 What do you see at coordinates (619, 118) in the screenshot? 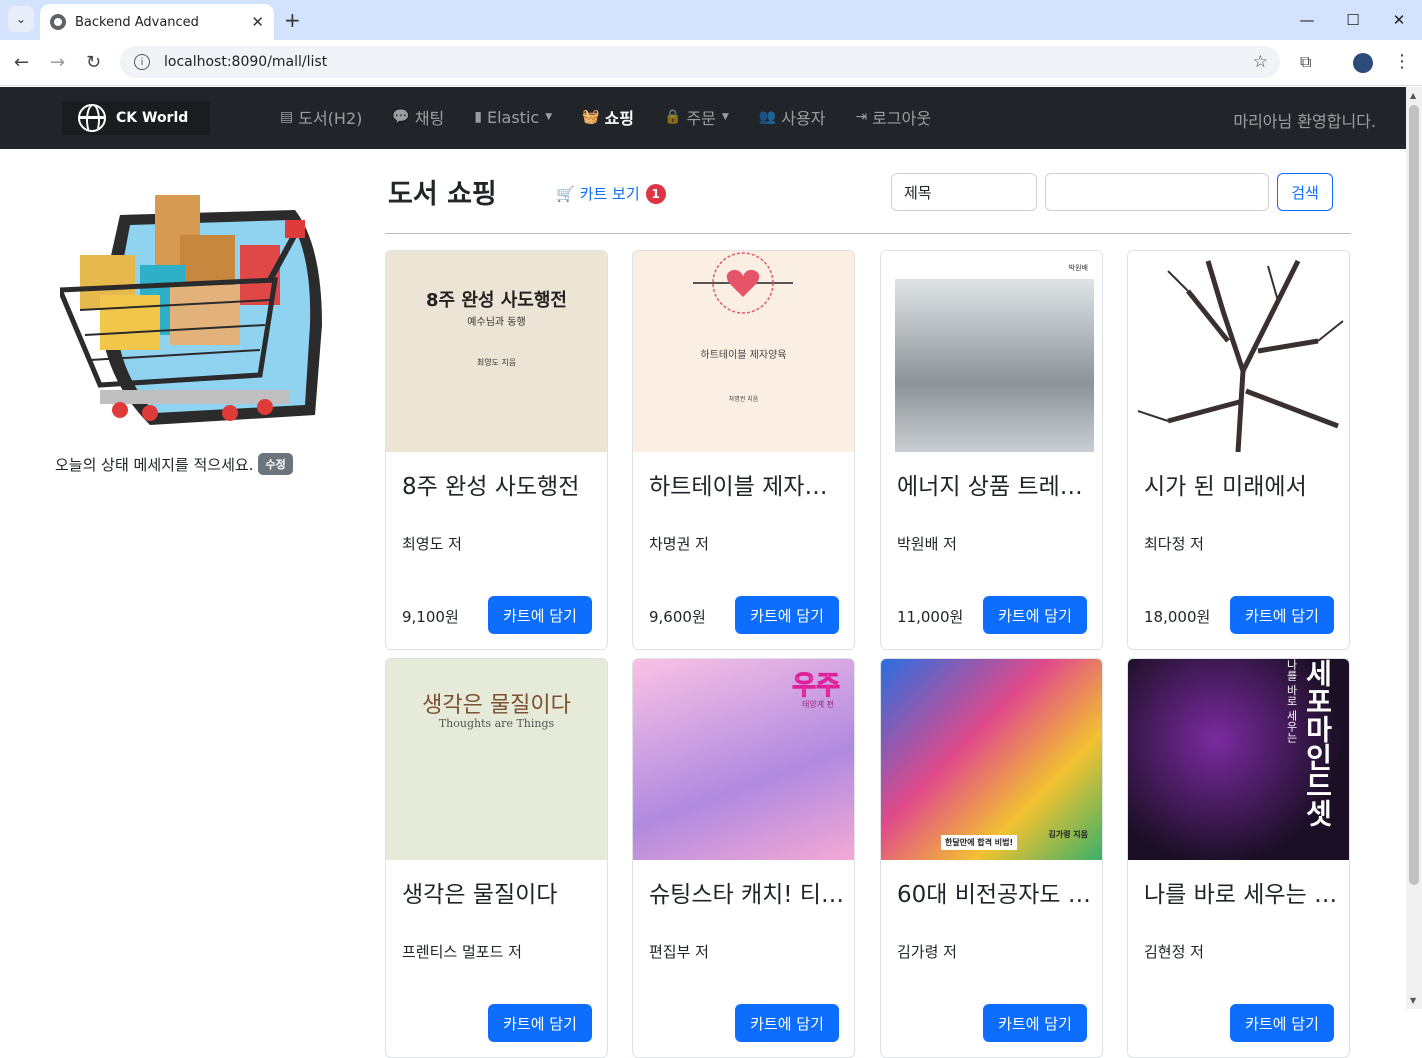
I see `nav-label: 쇼핑` at bounding box center [619, 118].